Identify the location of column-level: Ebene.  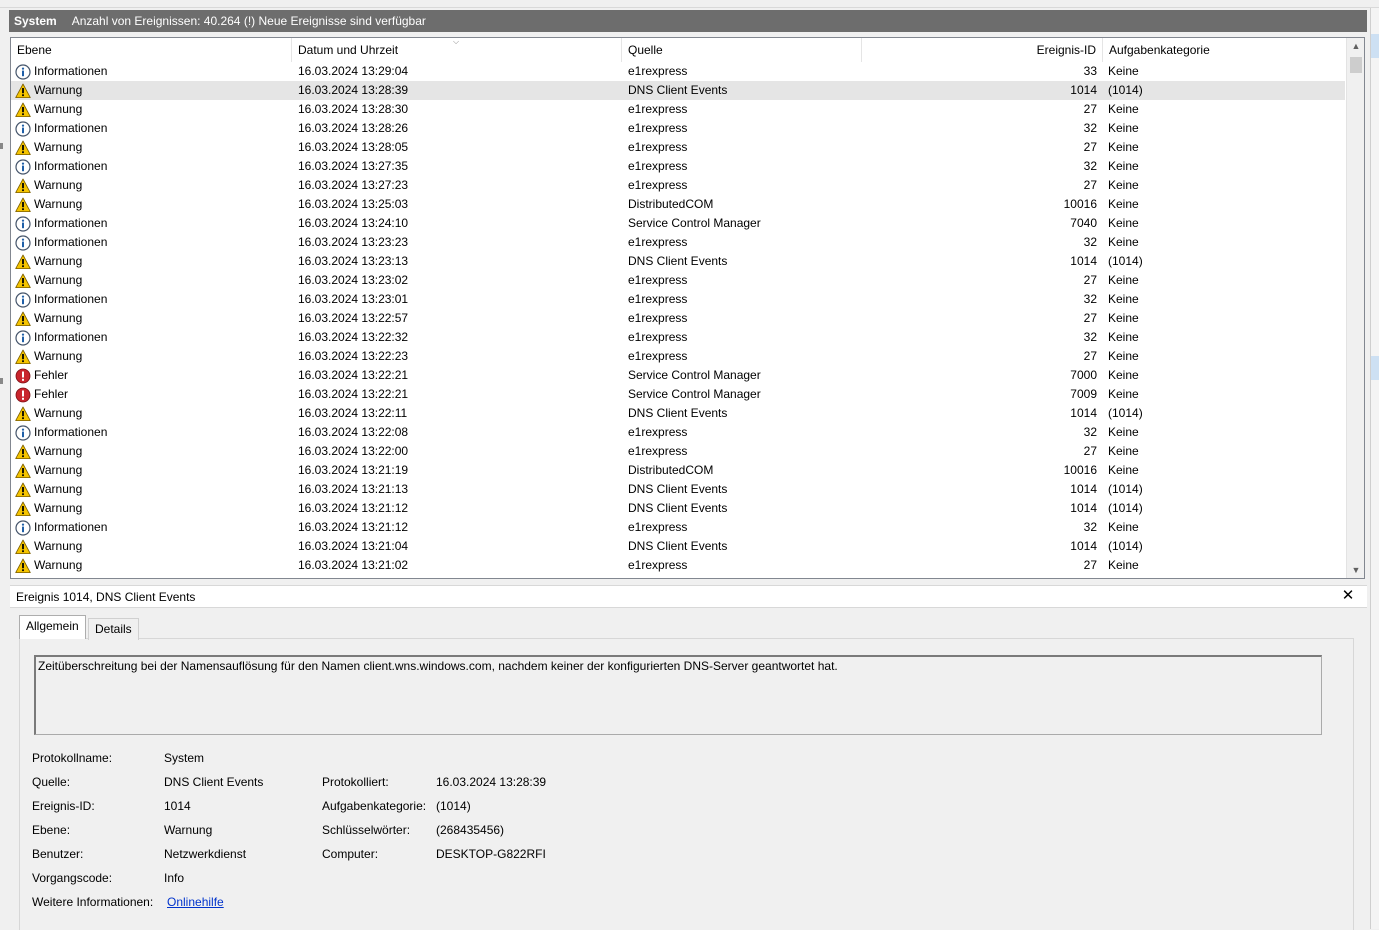
(151, 50).